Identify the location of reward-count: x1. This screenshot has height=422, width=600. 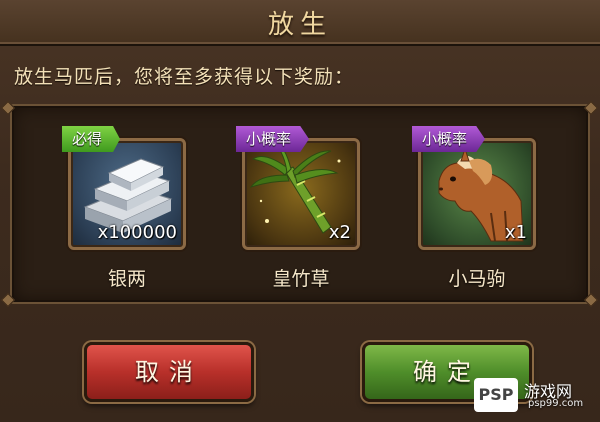
(515, 232).